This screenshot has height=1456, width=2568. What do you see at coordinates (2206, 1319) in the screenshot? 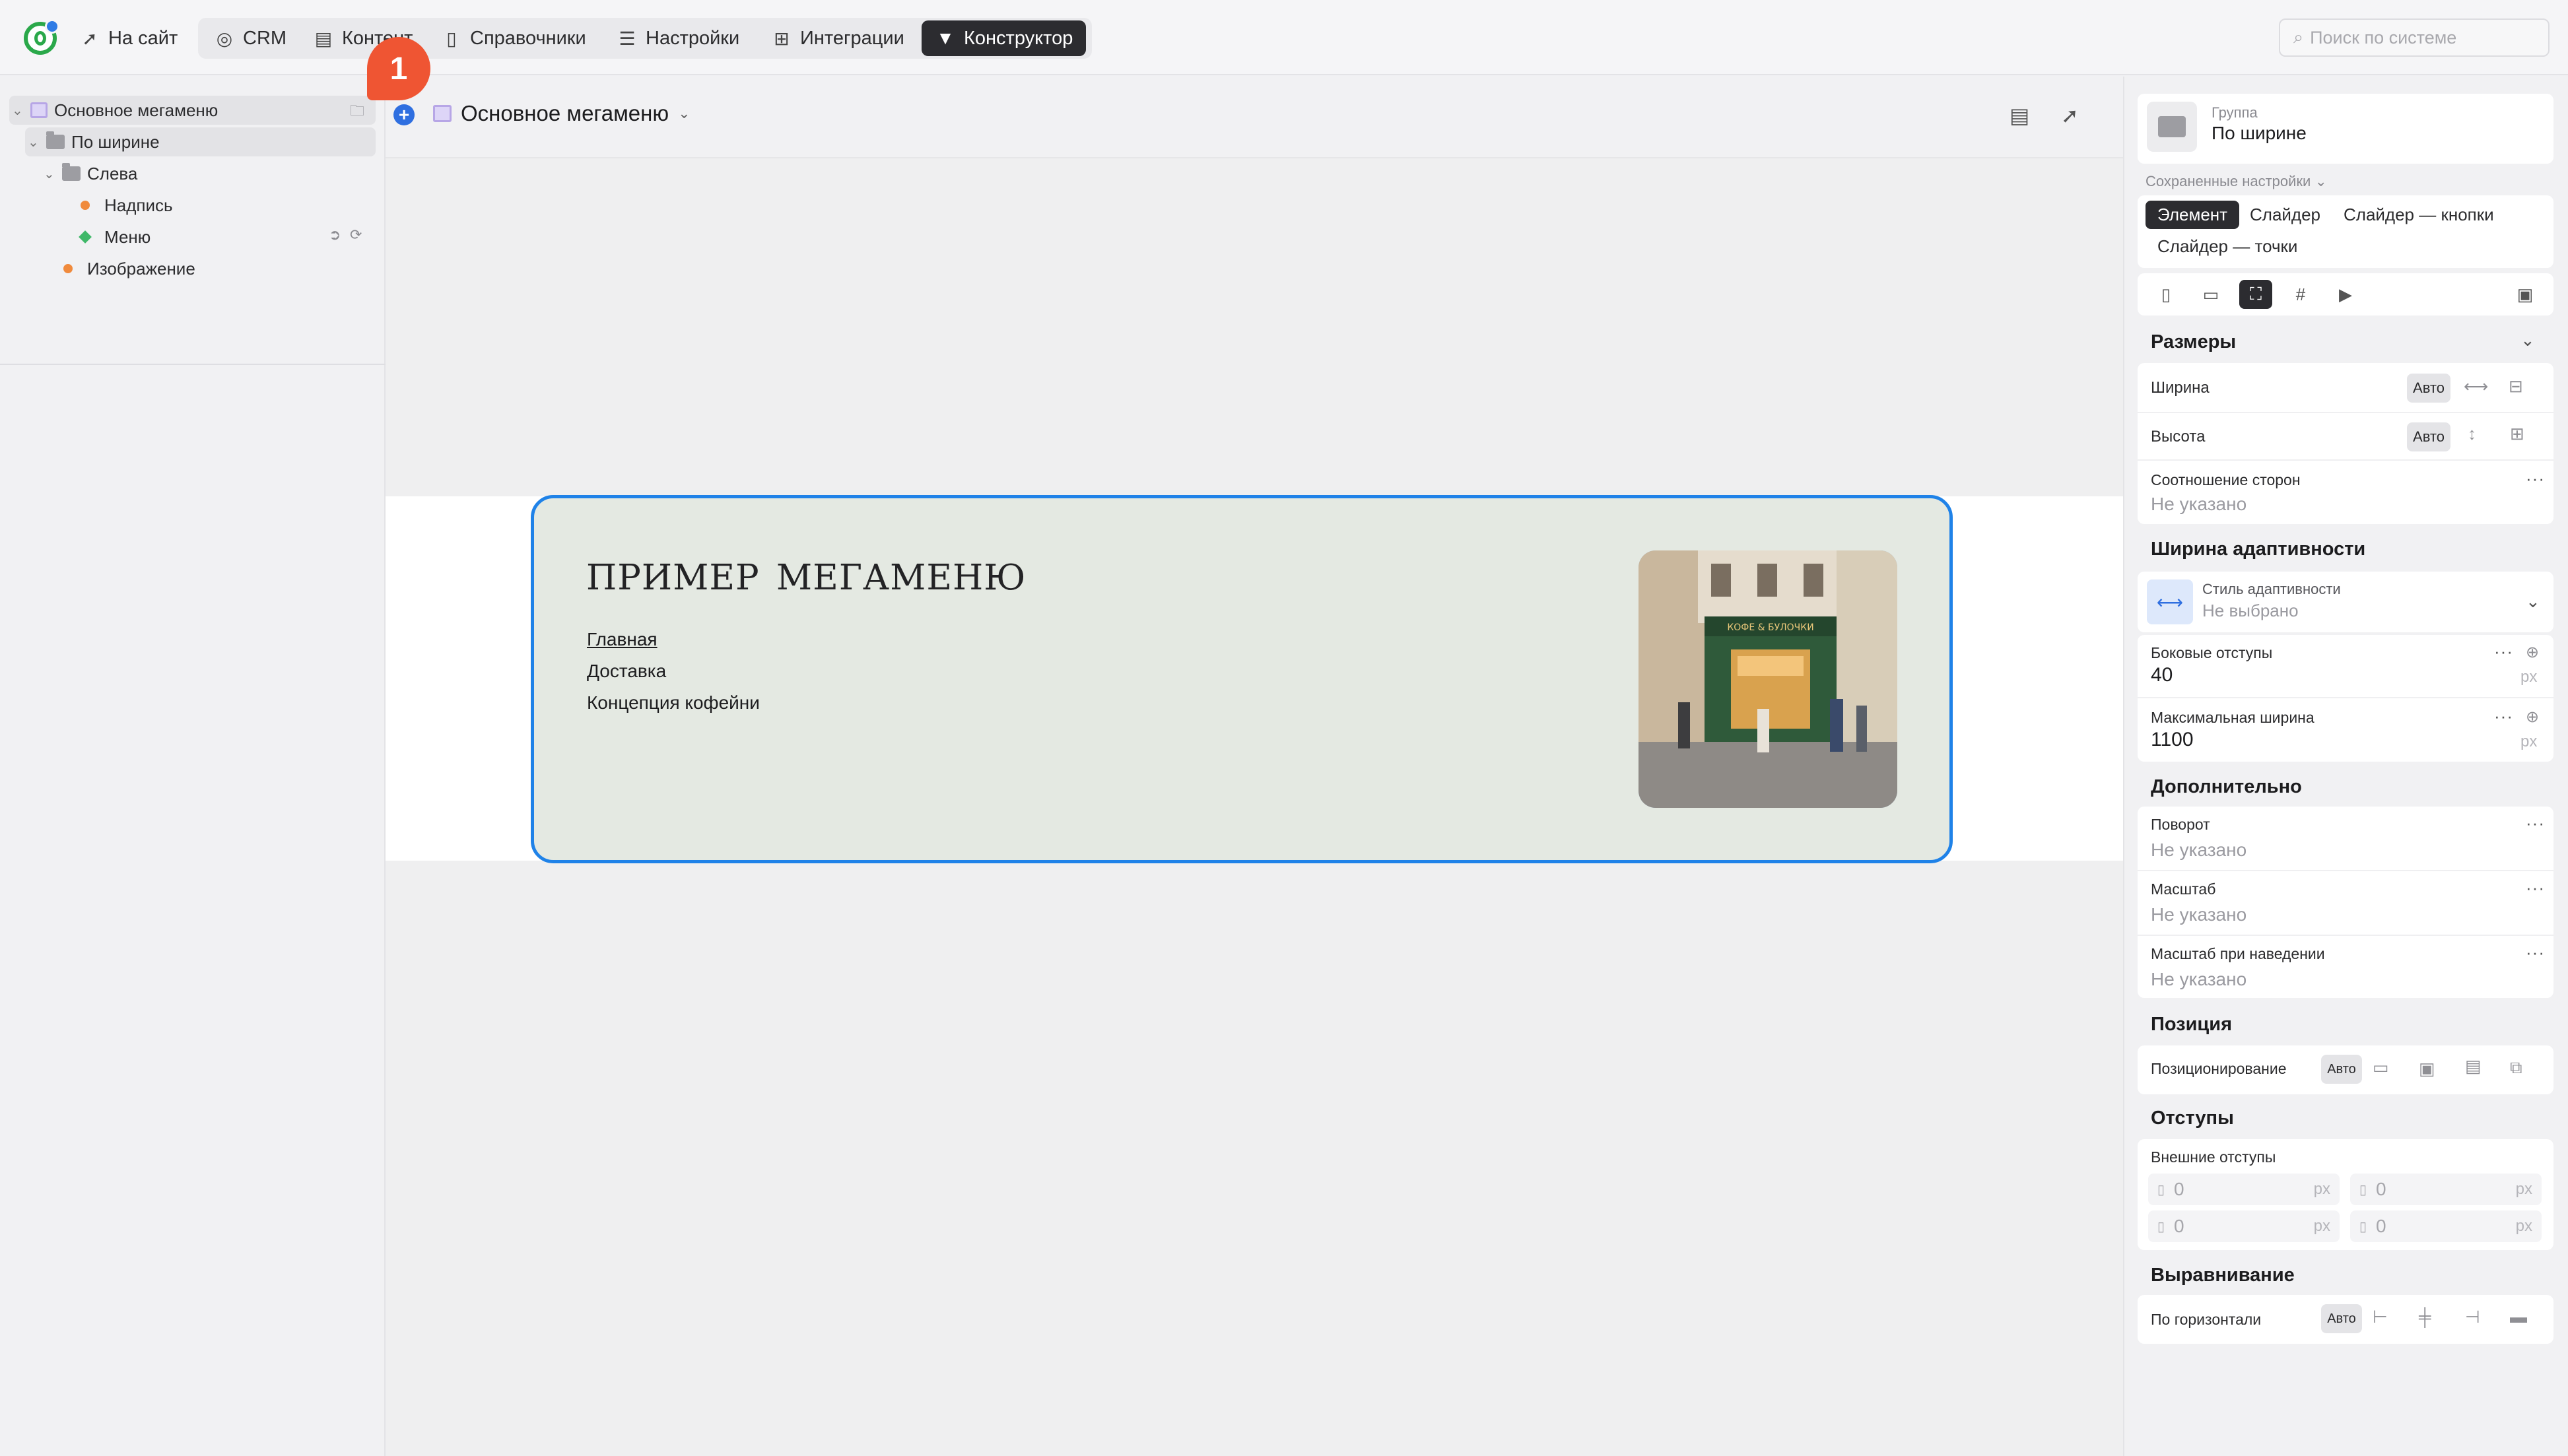
I see `horizontal-align-label: По горизонтали` at bounding box center [2206, 1319].